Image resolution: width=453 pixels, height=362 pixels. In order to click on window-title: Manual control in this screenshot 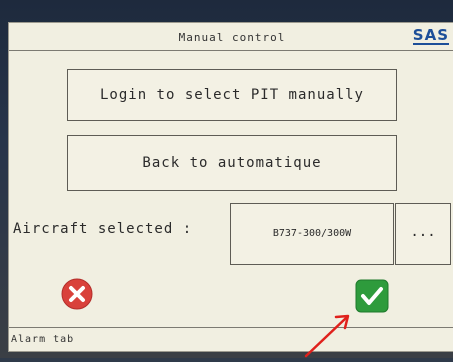, I will do `click(232, 37)`.